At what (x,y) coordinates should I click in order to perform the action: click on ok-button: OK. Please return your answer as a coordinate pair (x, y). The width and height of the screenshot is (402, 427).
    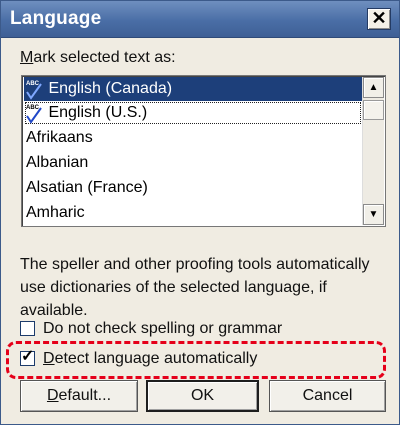
    Looking at the image, I should click on (202, 396).